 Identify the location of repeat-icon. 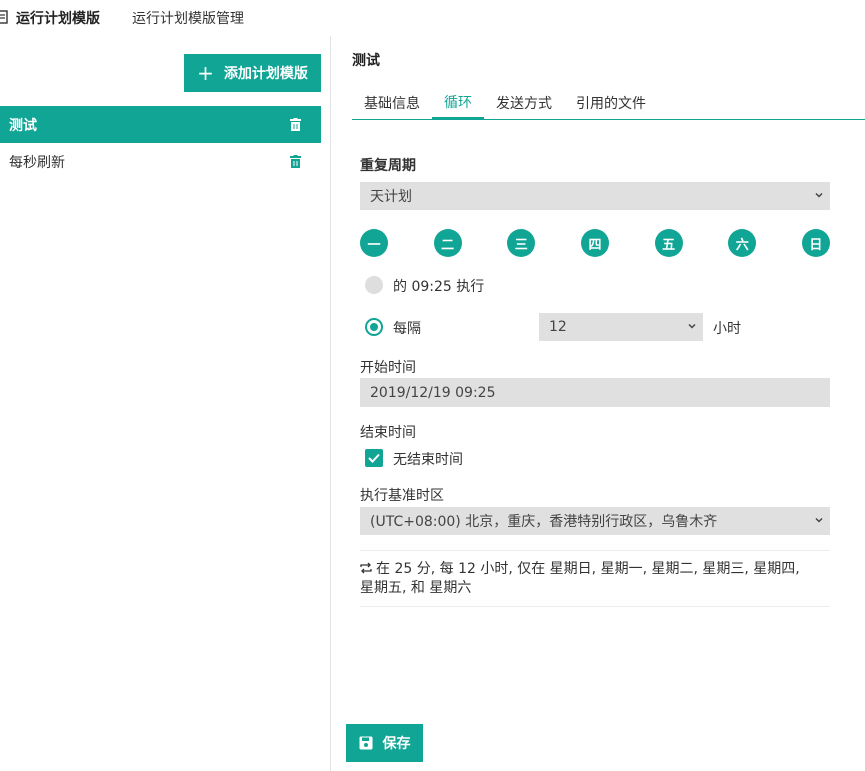
(366, 568).